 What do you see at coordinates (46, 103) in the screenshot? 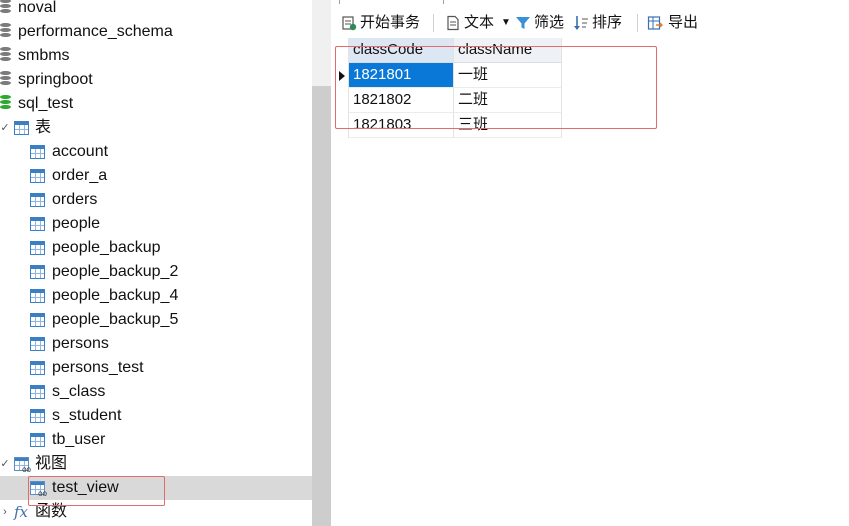
I see `tree-db-label: sql_test` at bounding box center [46, 103].